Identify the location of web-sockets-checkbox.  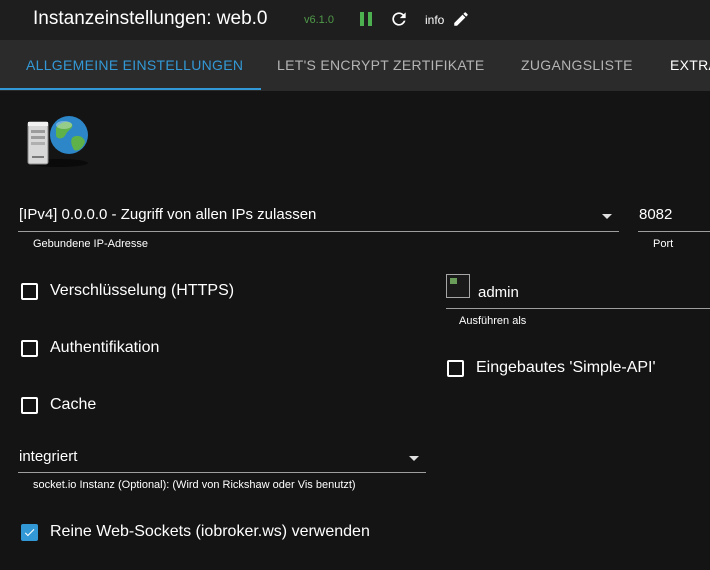
(29, 532).